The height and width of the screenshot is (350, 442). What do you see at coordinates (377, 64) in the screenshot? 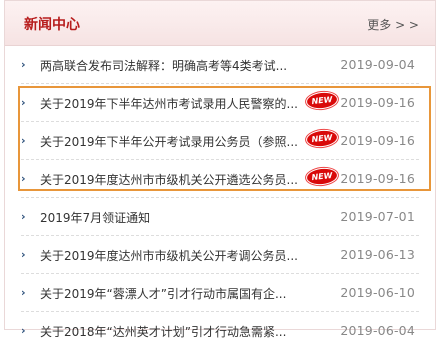
I see `news-item-date: 2019-09-04` at bounding box center [377, 64].